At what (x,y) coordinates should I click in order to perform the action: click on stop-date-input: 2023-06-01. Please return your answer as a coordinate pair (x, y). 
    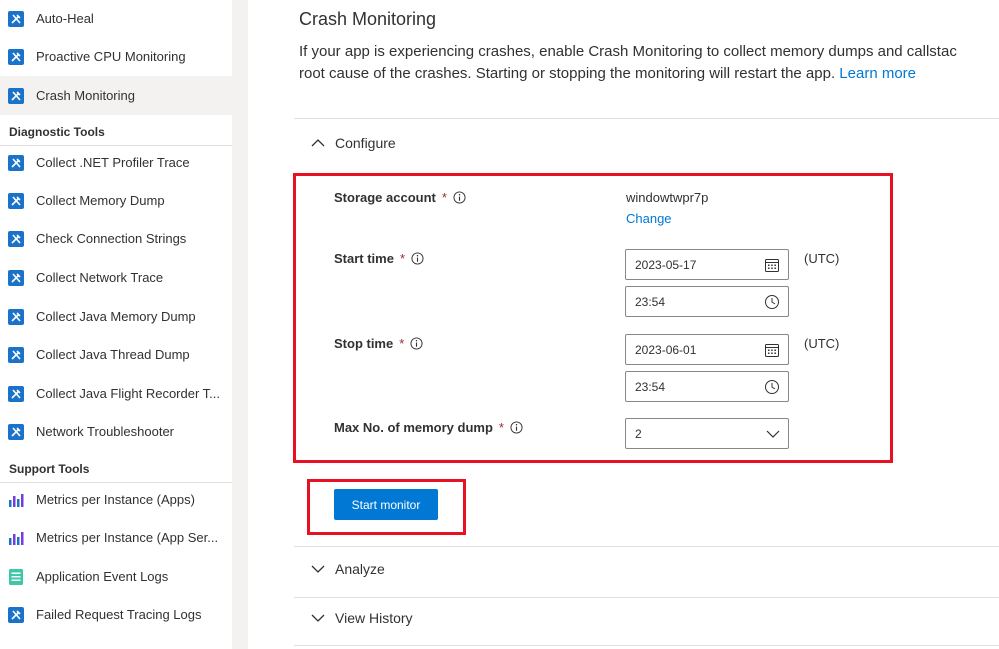
    Looking at the image, I should click on (707, 349).